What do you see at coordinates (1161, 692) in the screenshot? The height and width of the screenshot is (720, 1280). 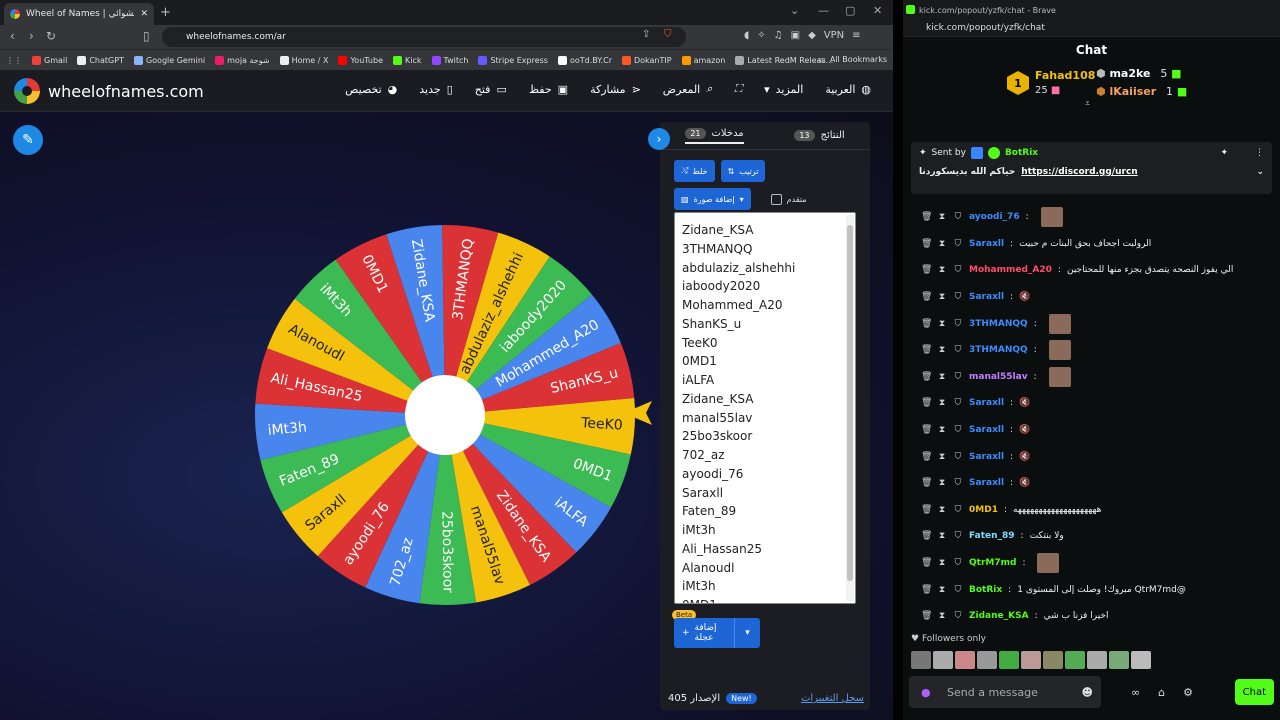 I see `store-icon: ⌂` at bounding box center [1161, 692].